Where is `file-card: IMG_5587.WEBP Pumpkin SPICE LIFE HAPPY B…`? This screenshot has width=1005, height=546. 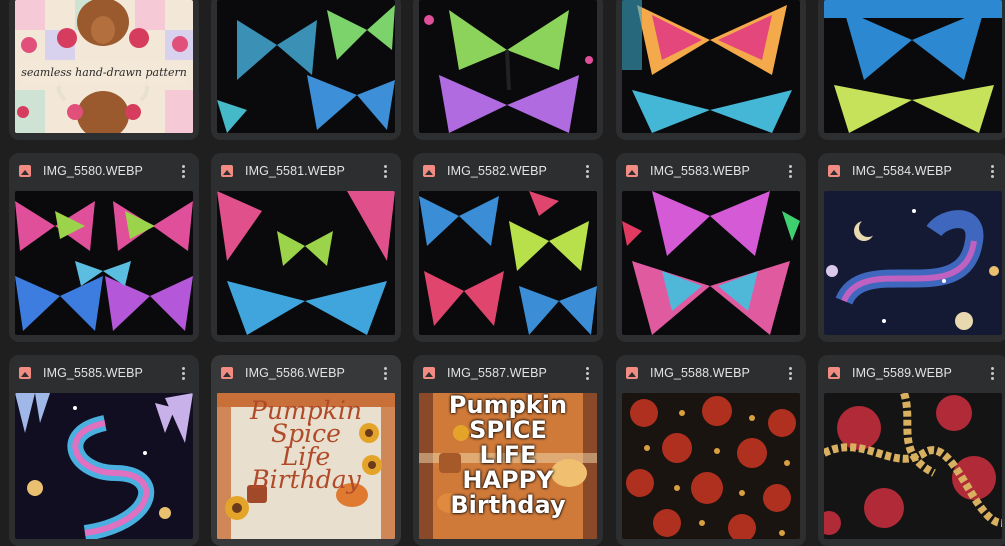 file-card: IMG_5587.WEBP Pumpkin SPICE LIFE HAPPY B… is located at coordinates (508, 450).